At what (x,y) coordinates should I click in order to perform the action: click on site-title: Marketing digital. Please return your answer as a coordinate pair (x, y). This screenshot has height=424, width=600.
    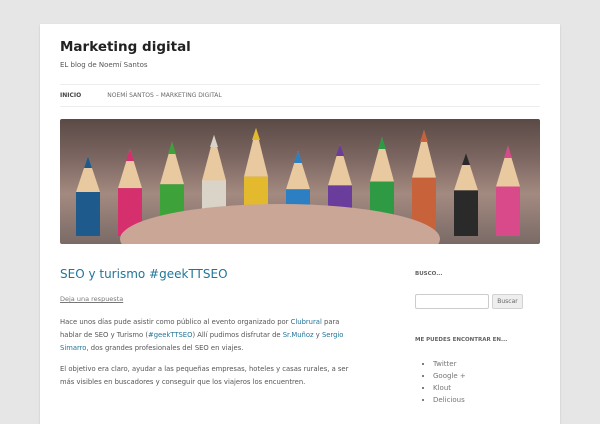
    Looking at the image, I should click on (125, 47).